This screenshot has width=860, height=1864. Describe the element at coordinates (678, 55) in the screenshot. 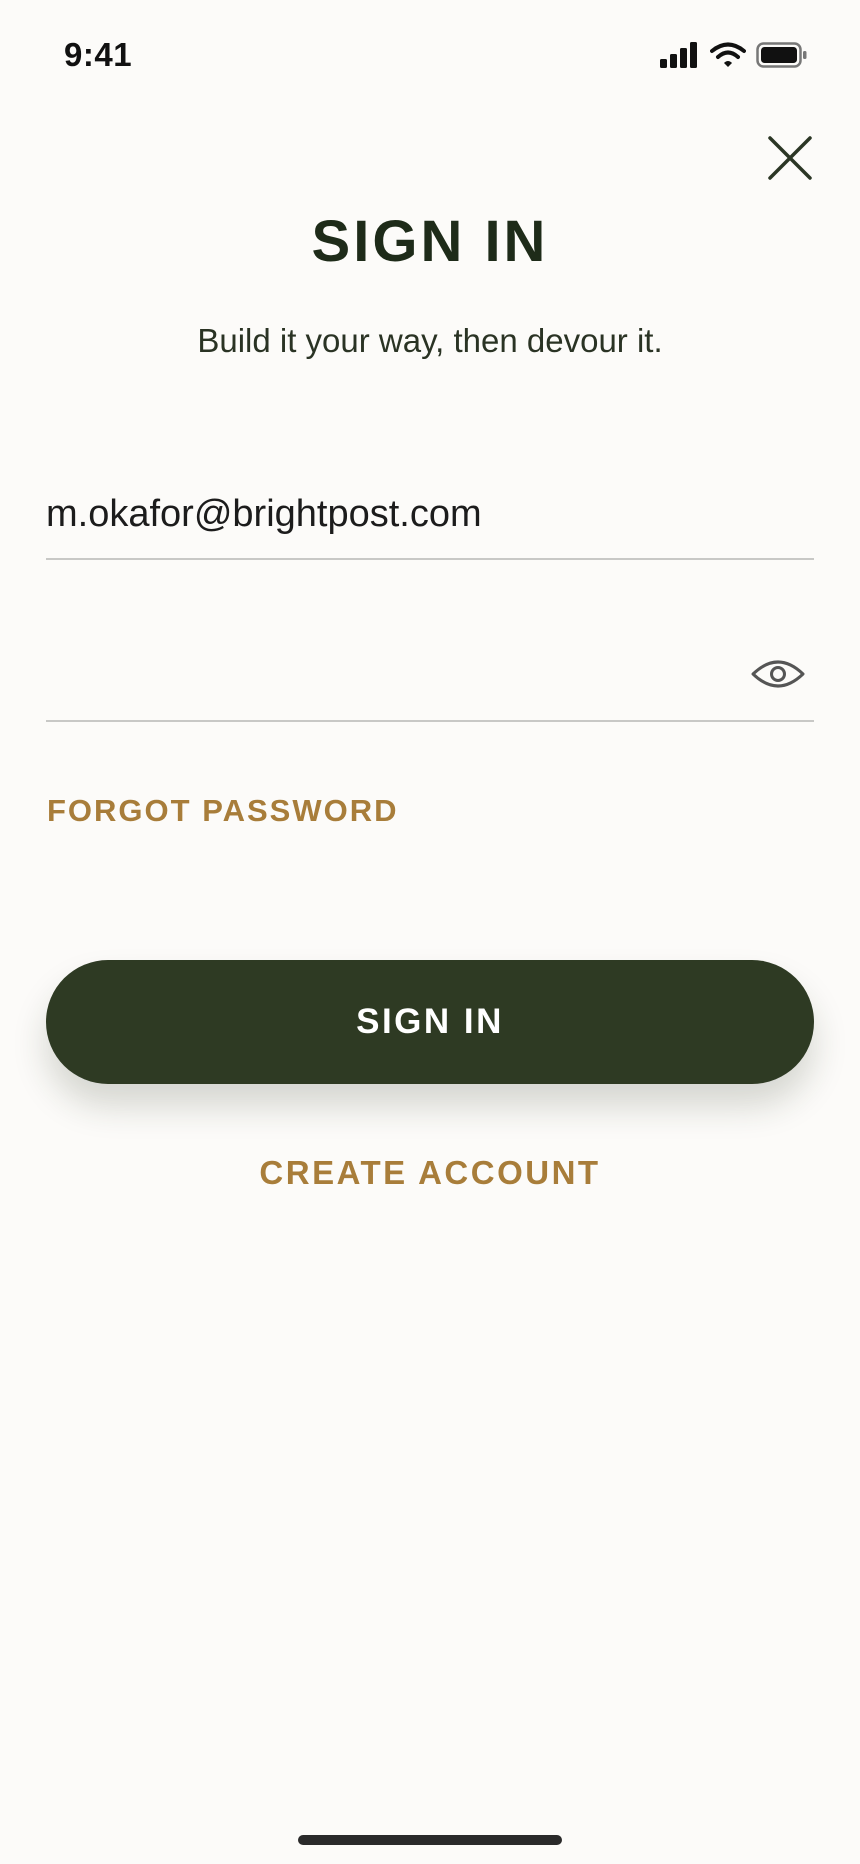

I see `signal-icon` at that location.